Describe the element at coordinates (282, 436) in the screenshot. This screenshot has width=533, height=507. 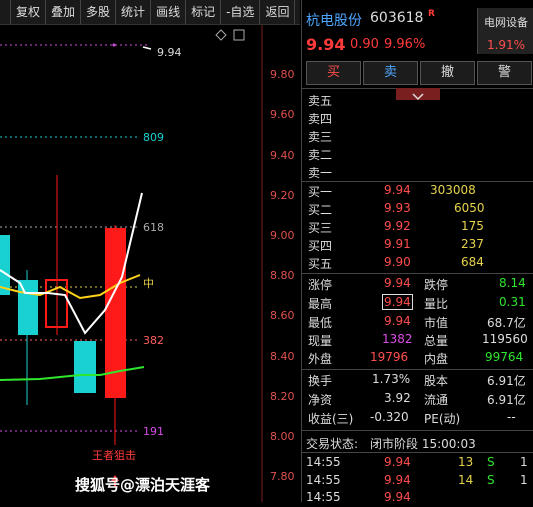
I see `axis-tick-8.00: 8.00` at that location.